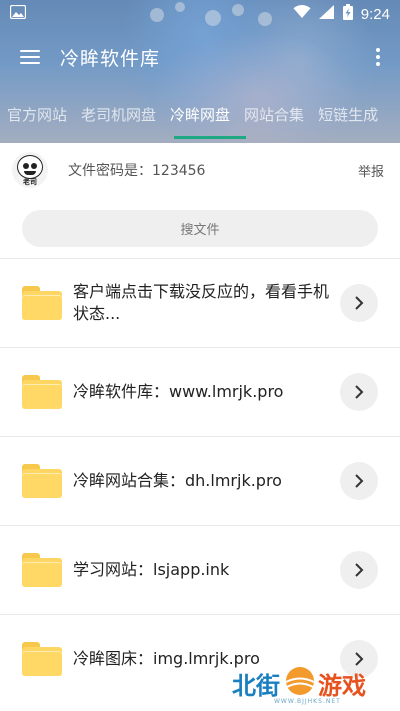 The height and width of the screenshot is (711, 400). What do you see at coordinates (378, 50) in the screenshot?
I see `more-vert-icon` at bounding box center [378, 50].